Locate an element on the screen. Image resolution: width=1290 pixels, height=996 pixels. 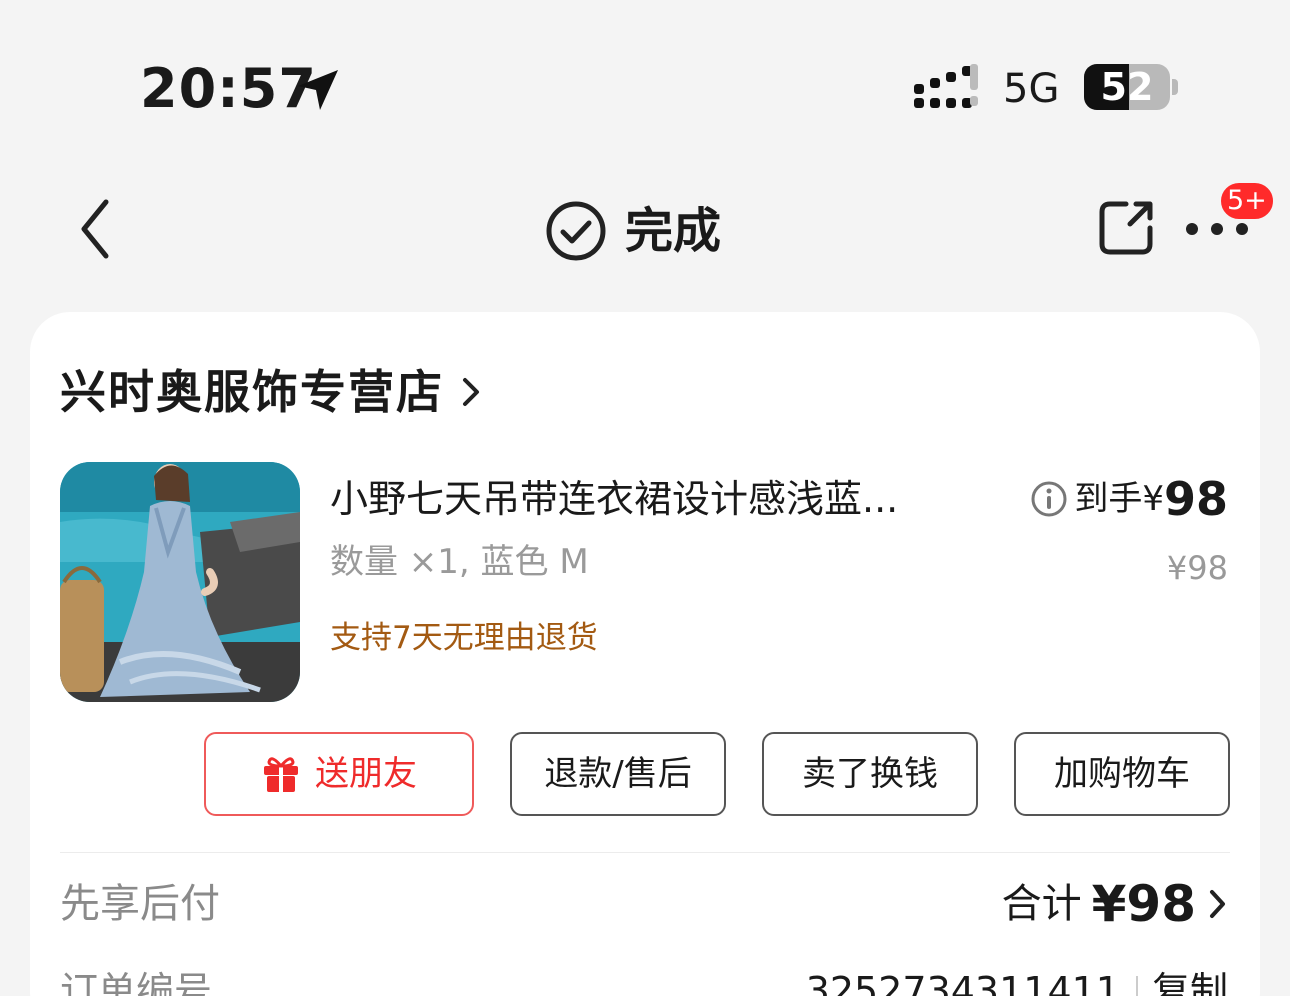
product-spec: 数量 ×1, 蓝色 M is located at coordinates (459, 562).